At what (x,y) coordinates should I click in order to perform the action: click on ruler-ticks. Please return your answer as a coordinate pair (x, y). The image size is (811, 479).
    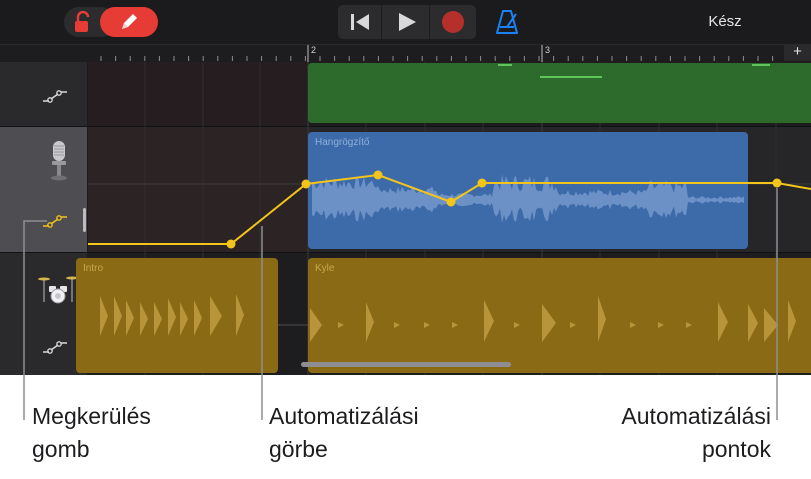
    Looking at the image, I should click on (451, 53).